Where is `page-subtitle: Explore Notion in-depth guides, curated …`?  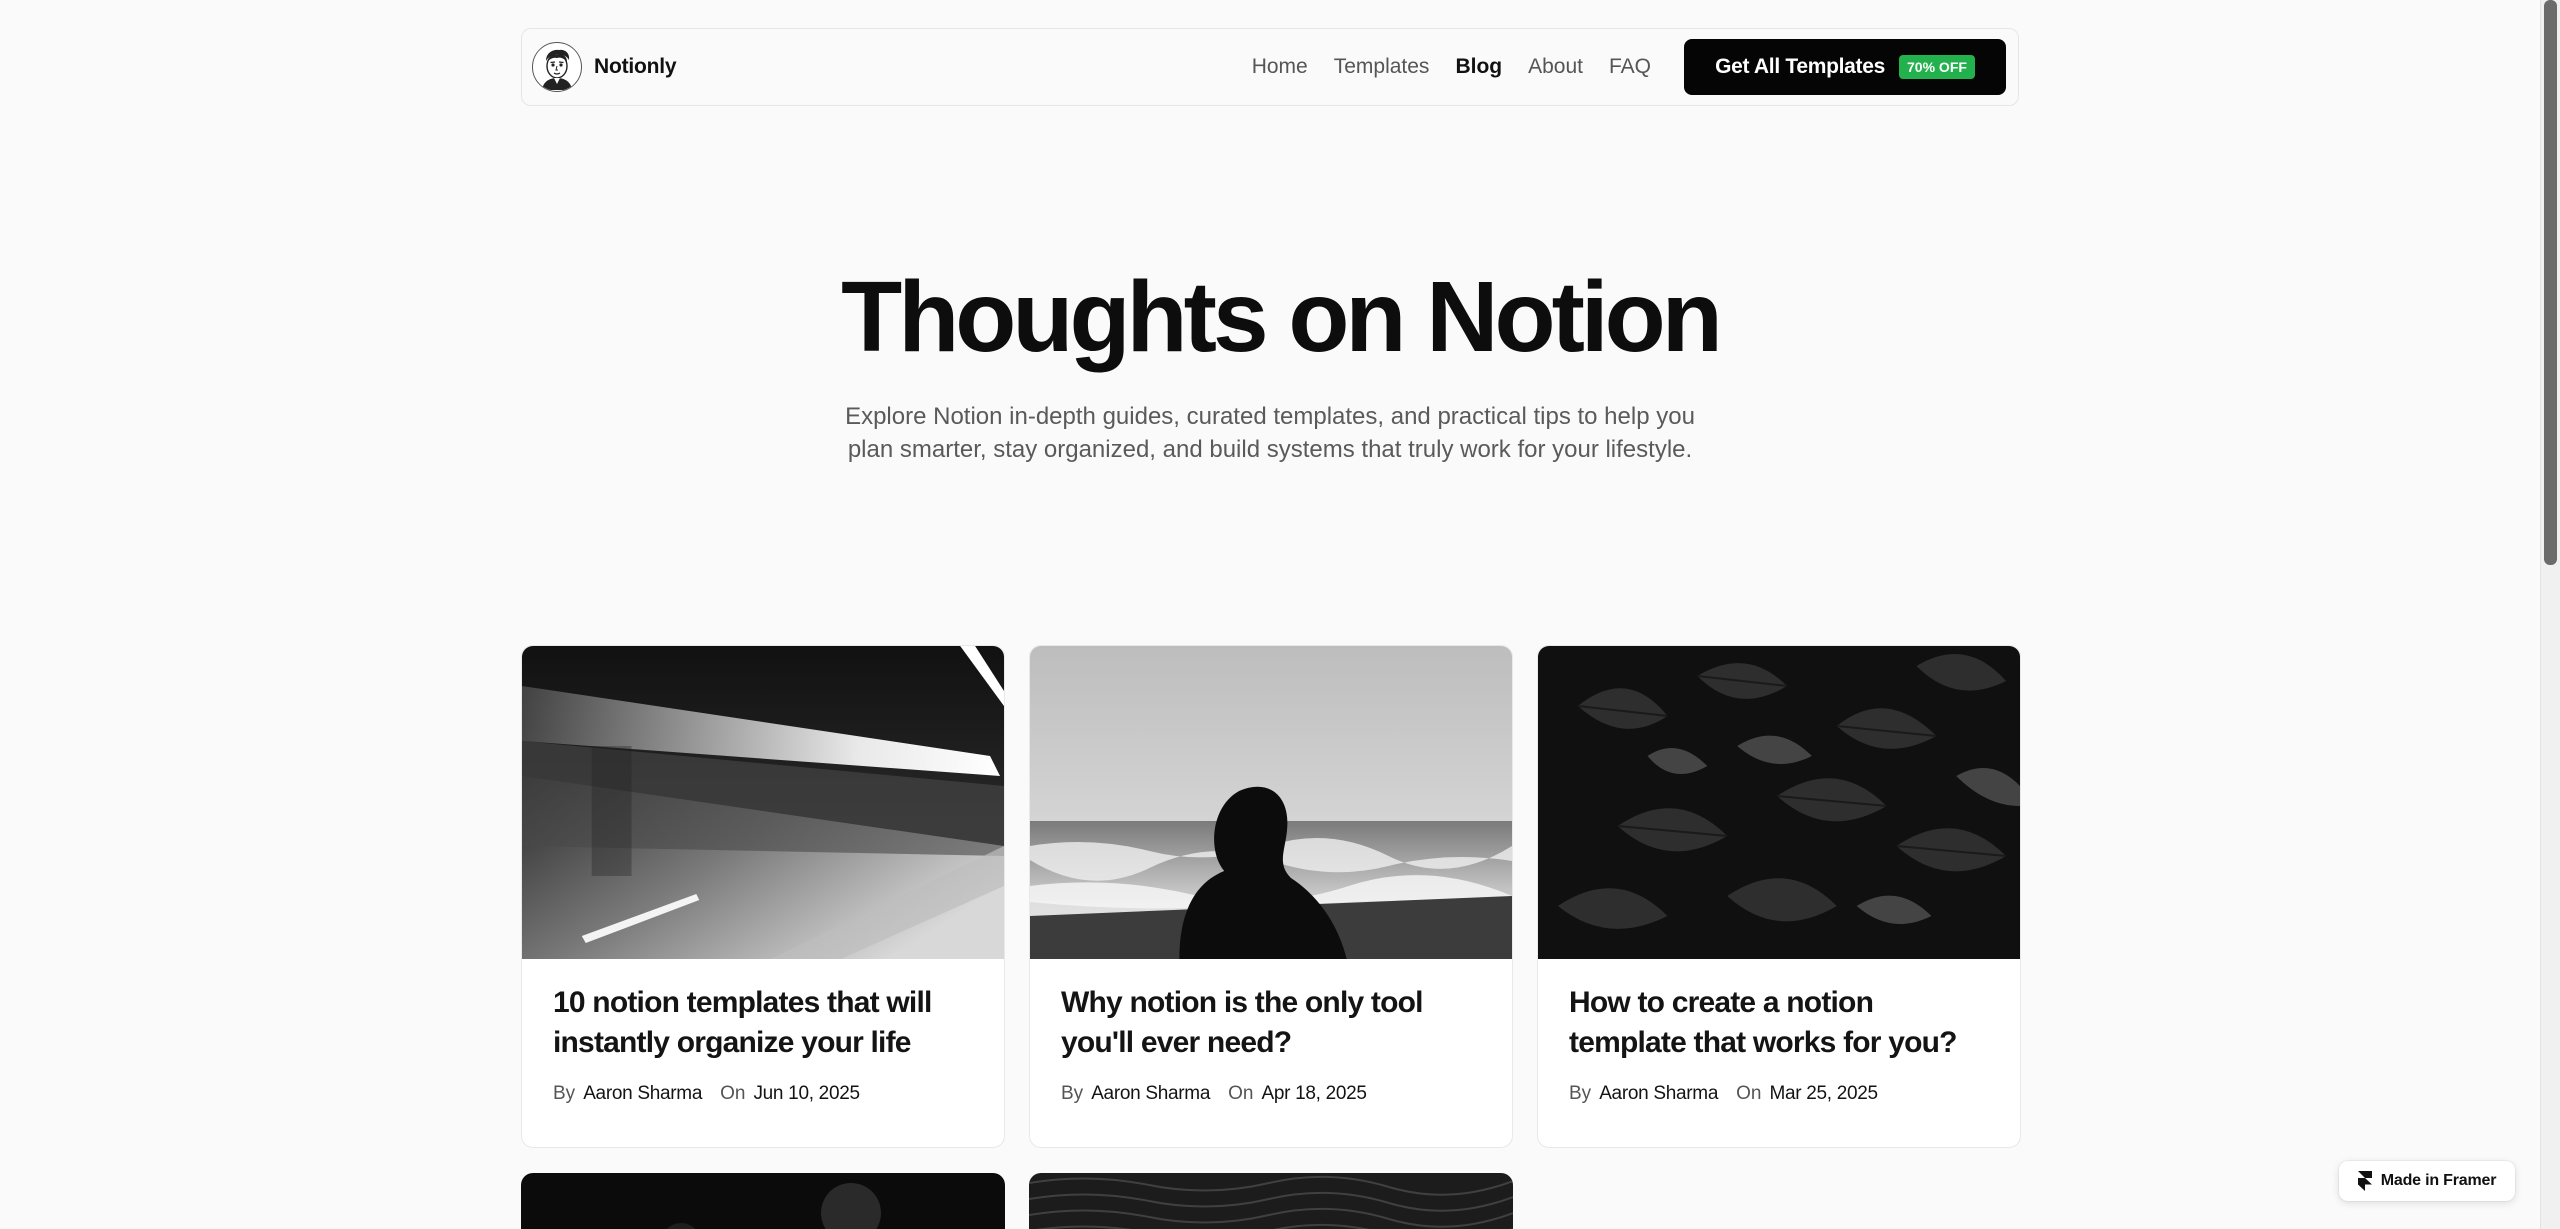
page-subtitle: Explore Notion in-depth guides, curated … is located at coordinates (1270, 433).